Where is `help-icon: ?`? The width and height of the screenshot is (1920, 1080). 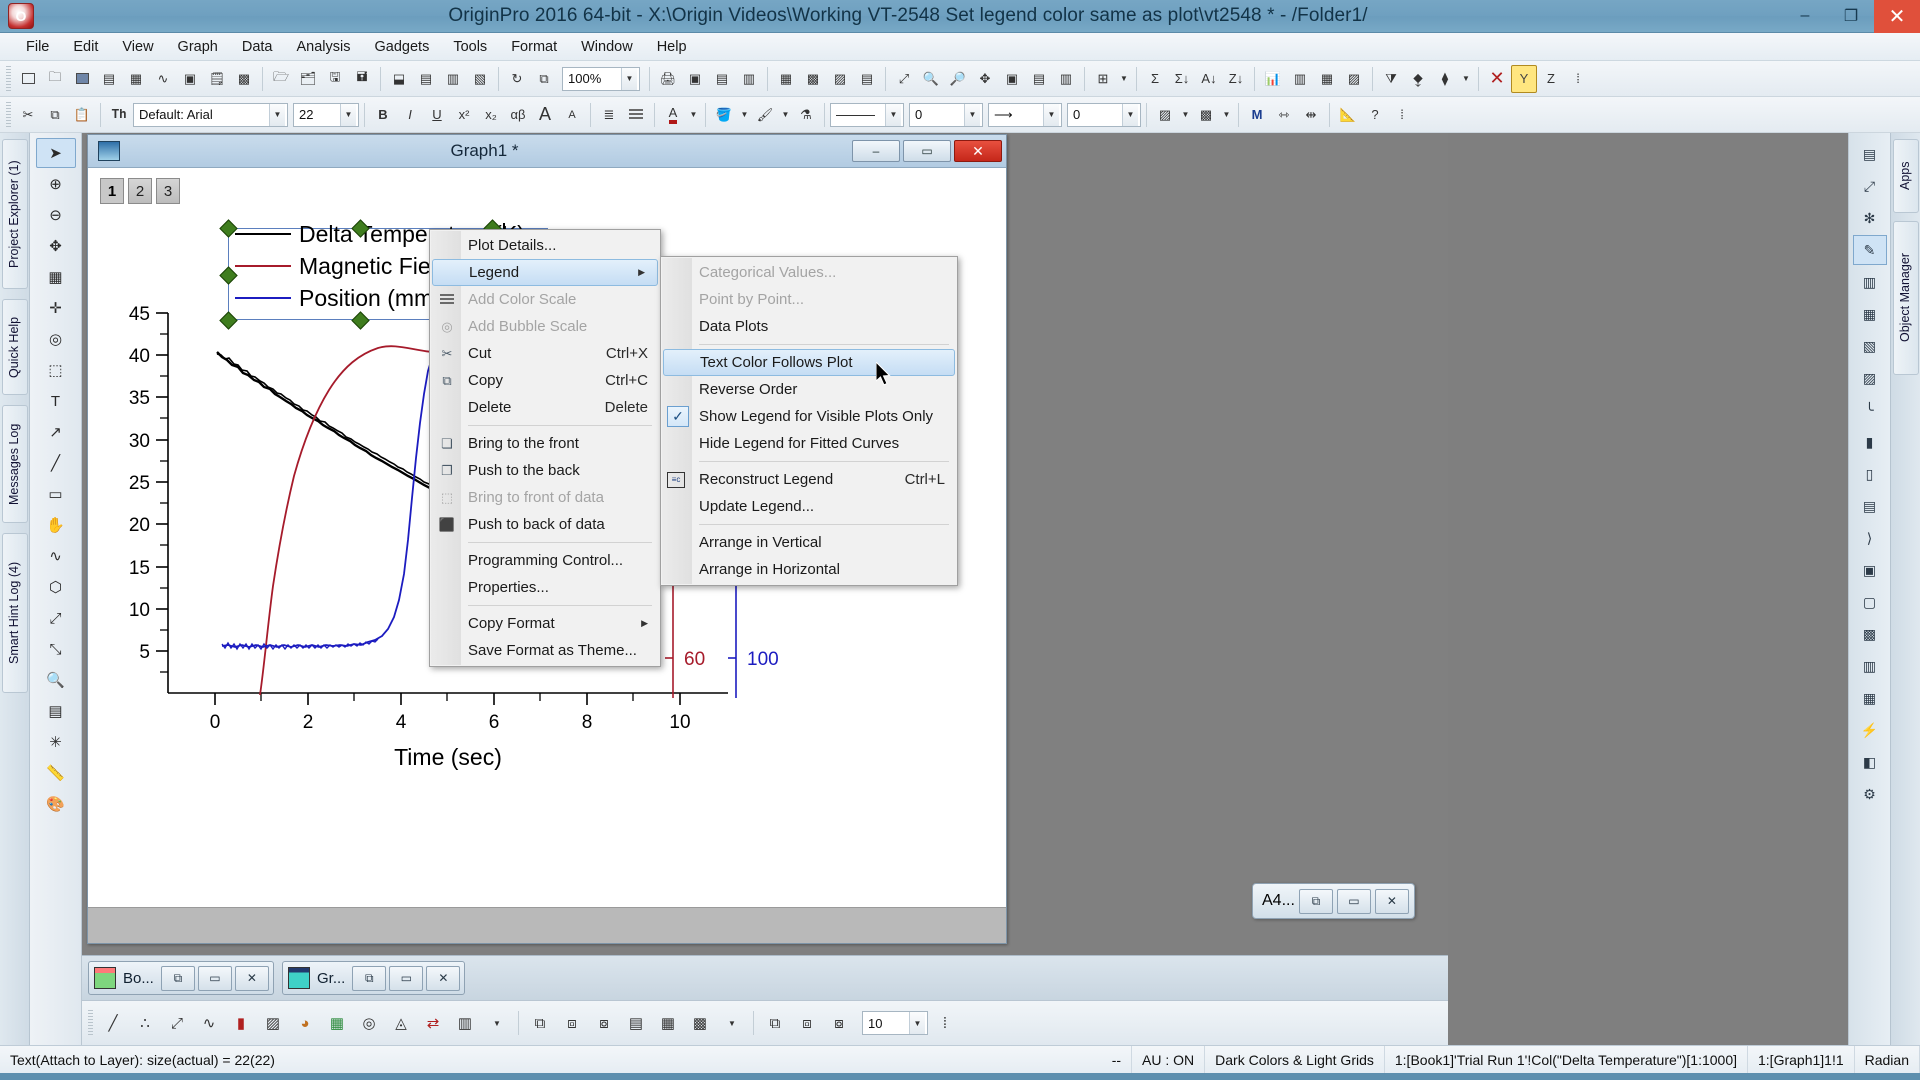
help-icon: ? is located at coordinates (1375, 115).